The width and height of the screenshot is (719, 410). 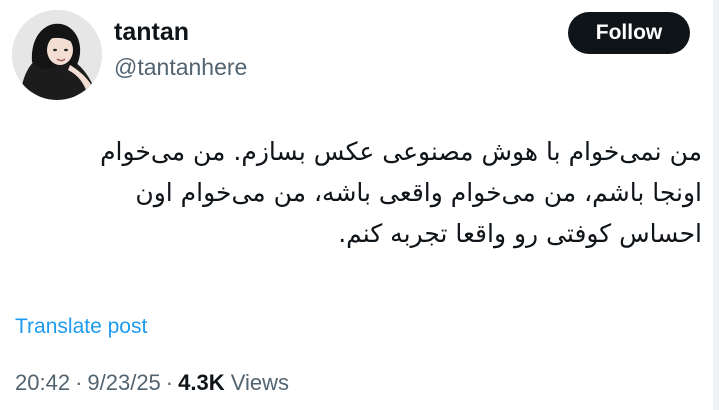 What do you see at coordinates (260, 382) in the screenshot?
I see `views-label: Views` at bounding box center [260, 382].